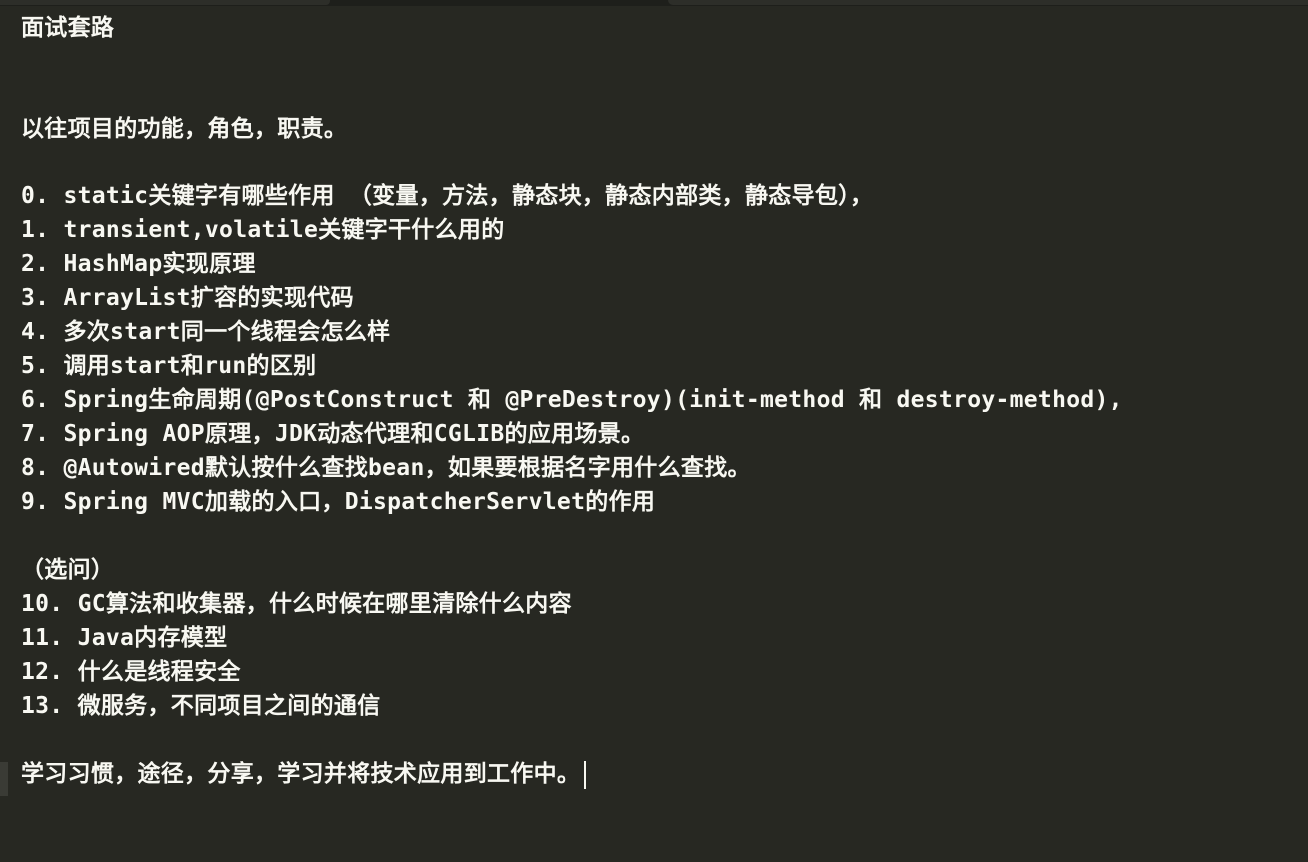 The image size is (1308, 862). What do you see at coordinates (296, 604) in the screenshot?
I see `optional-question-line-10: 10. GC算法和收集器，什么时候在哪里清除什么内容` at bounding box center [296, 604].